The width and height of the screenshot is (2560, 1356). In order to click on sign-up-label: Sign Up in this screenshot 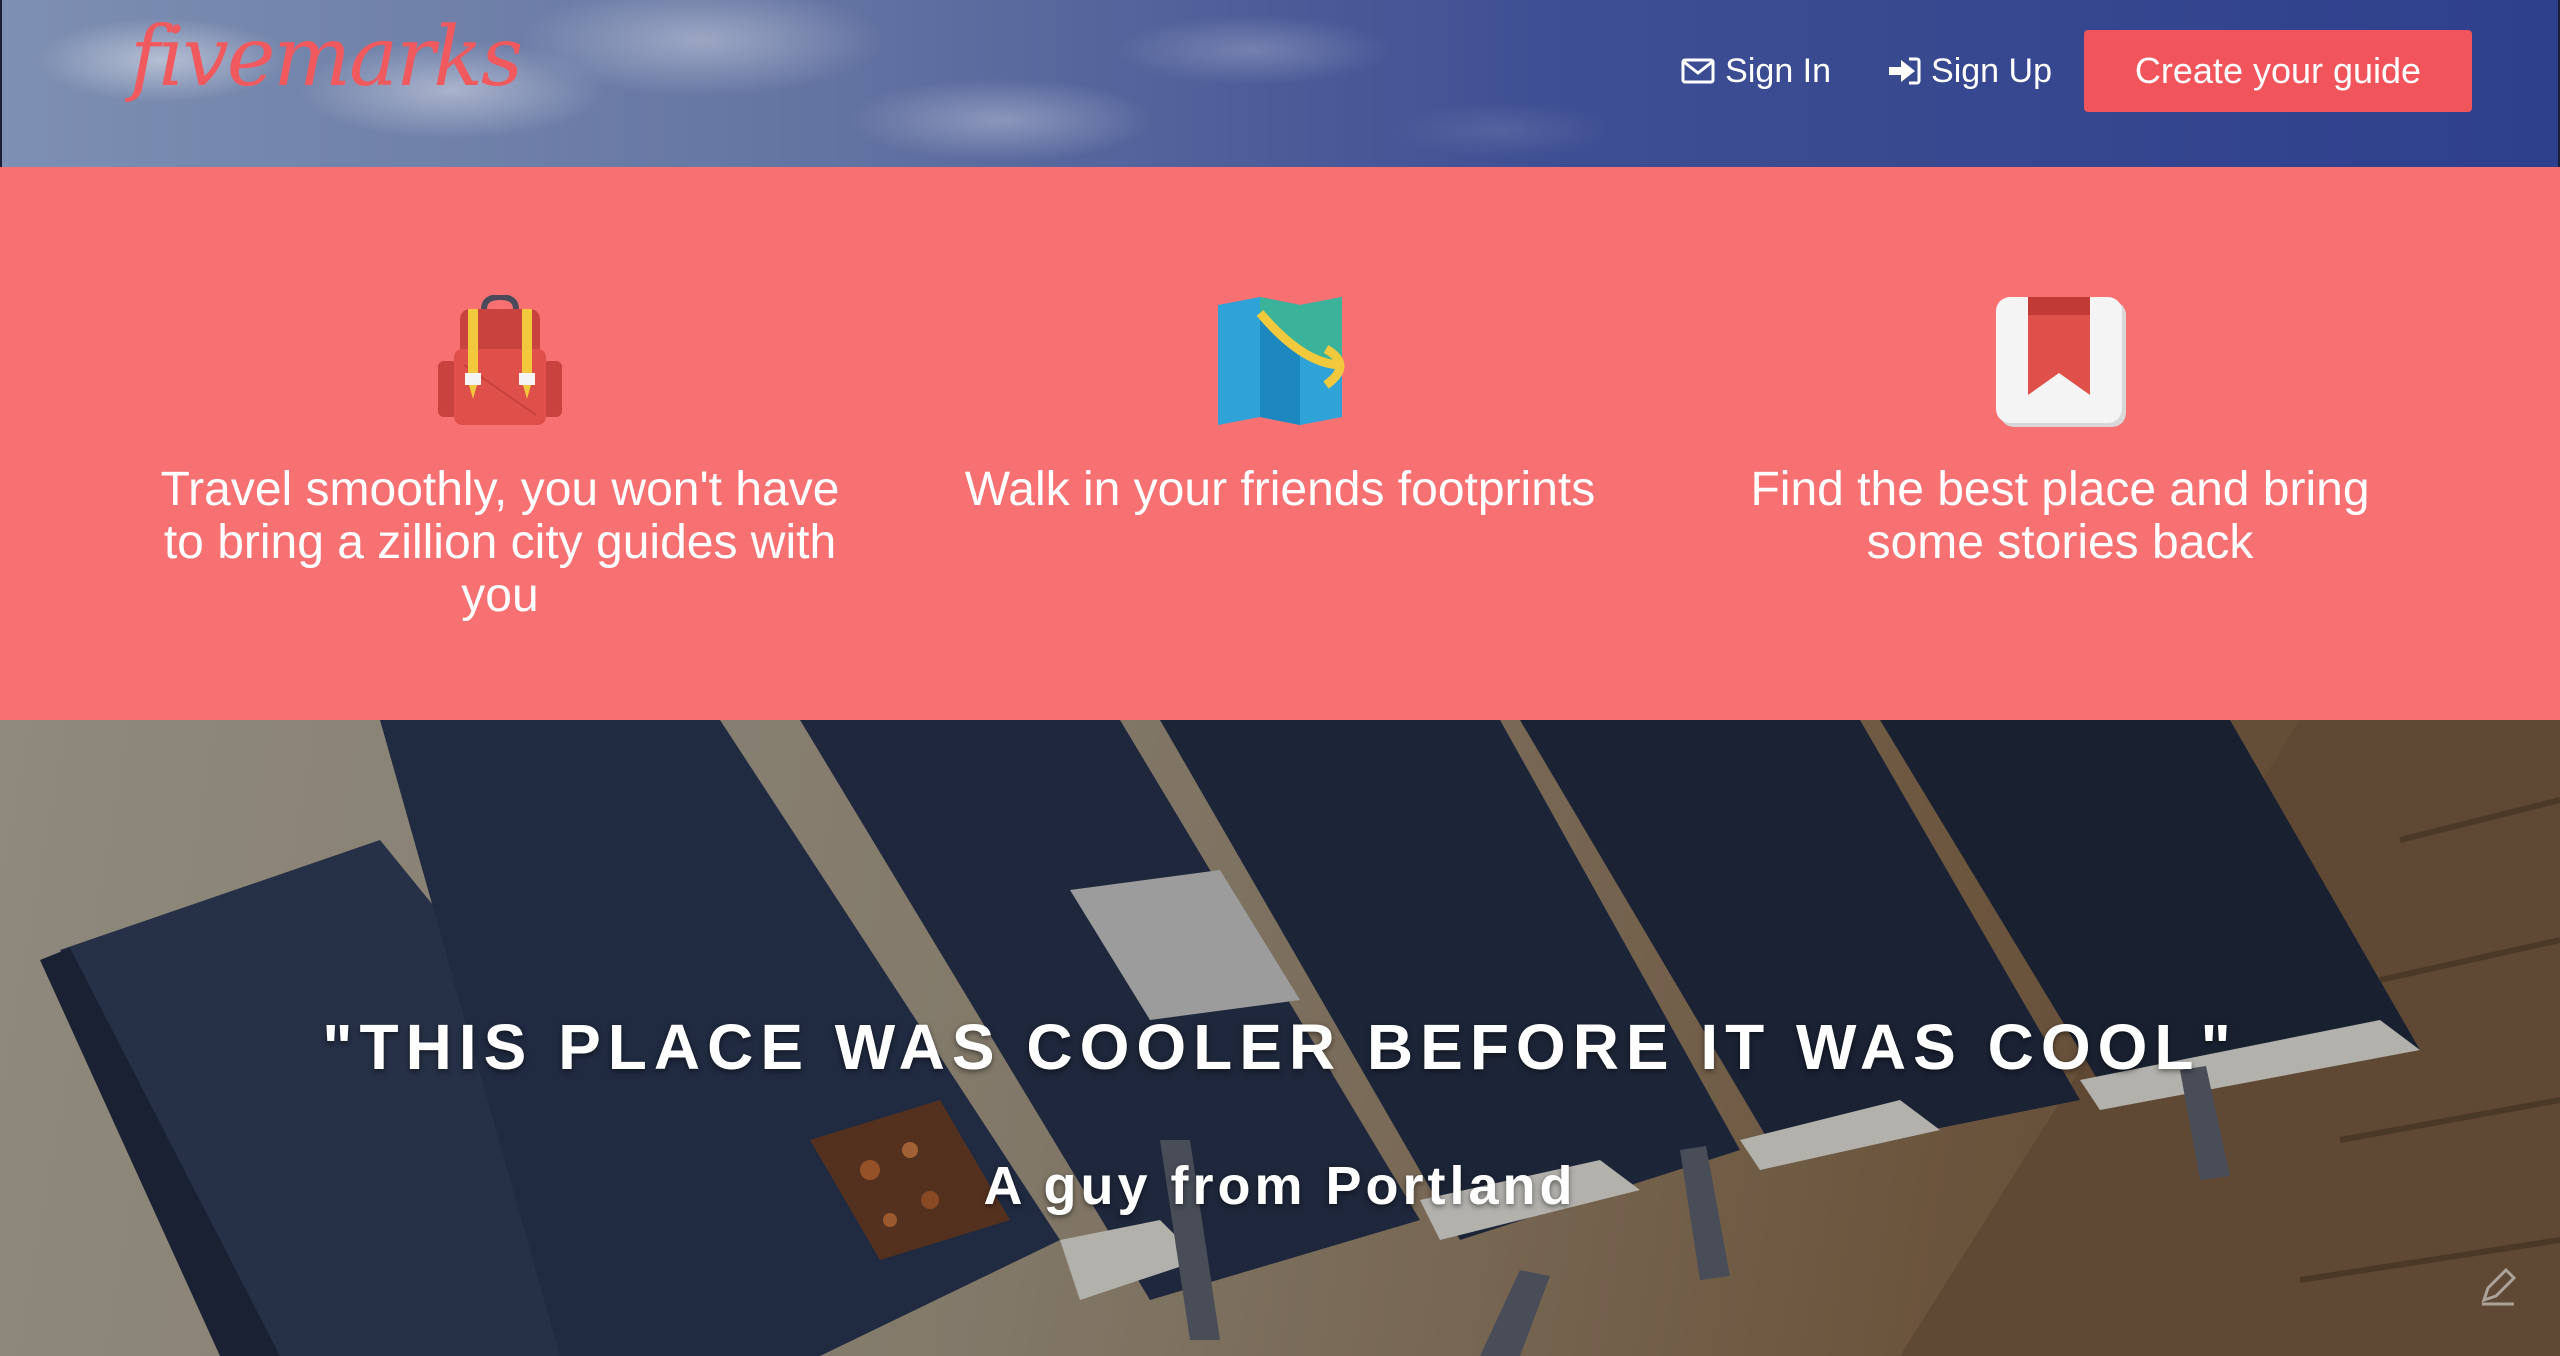, I will do `click(1991, 70)`.